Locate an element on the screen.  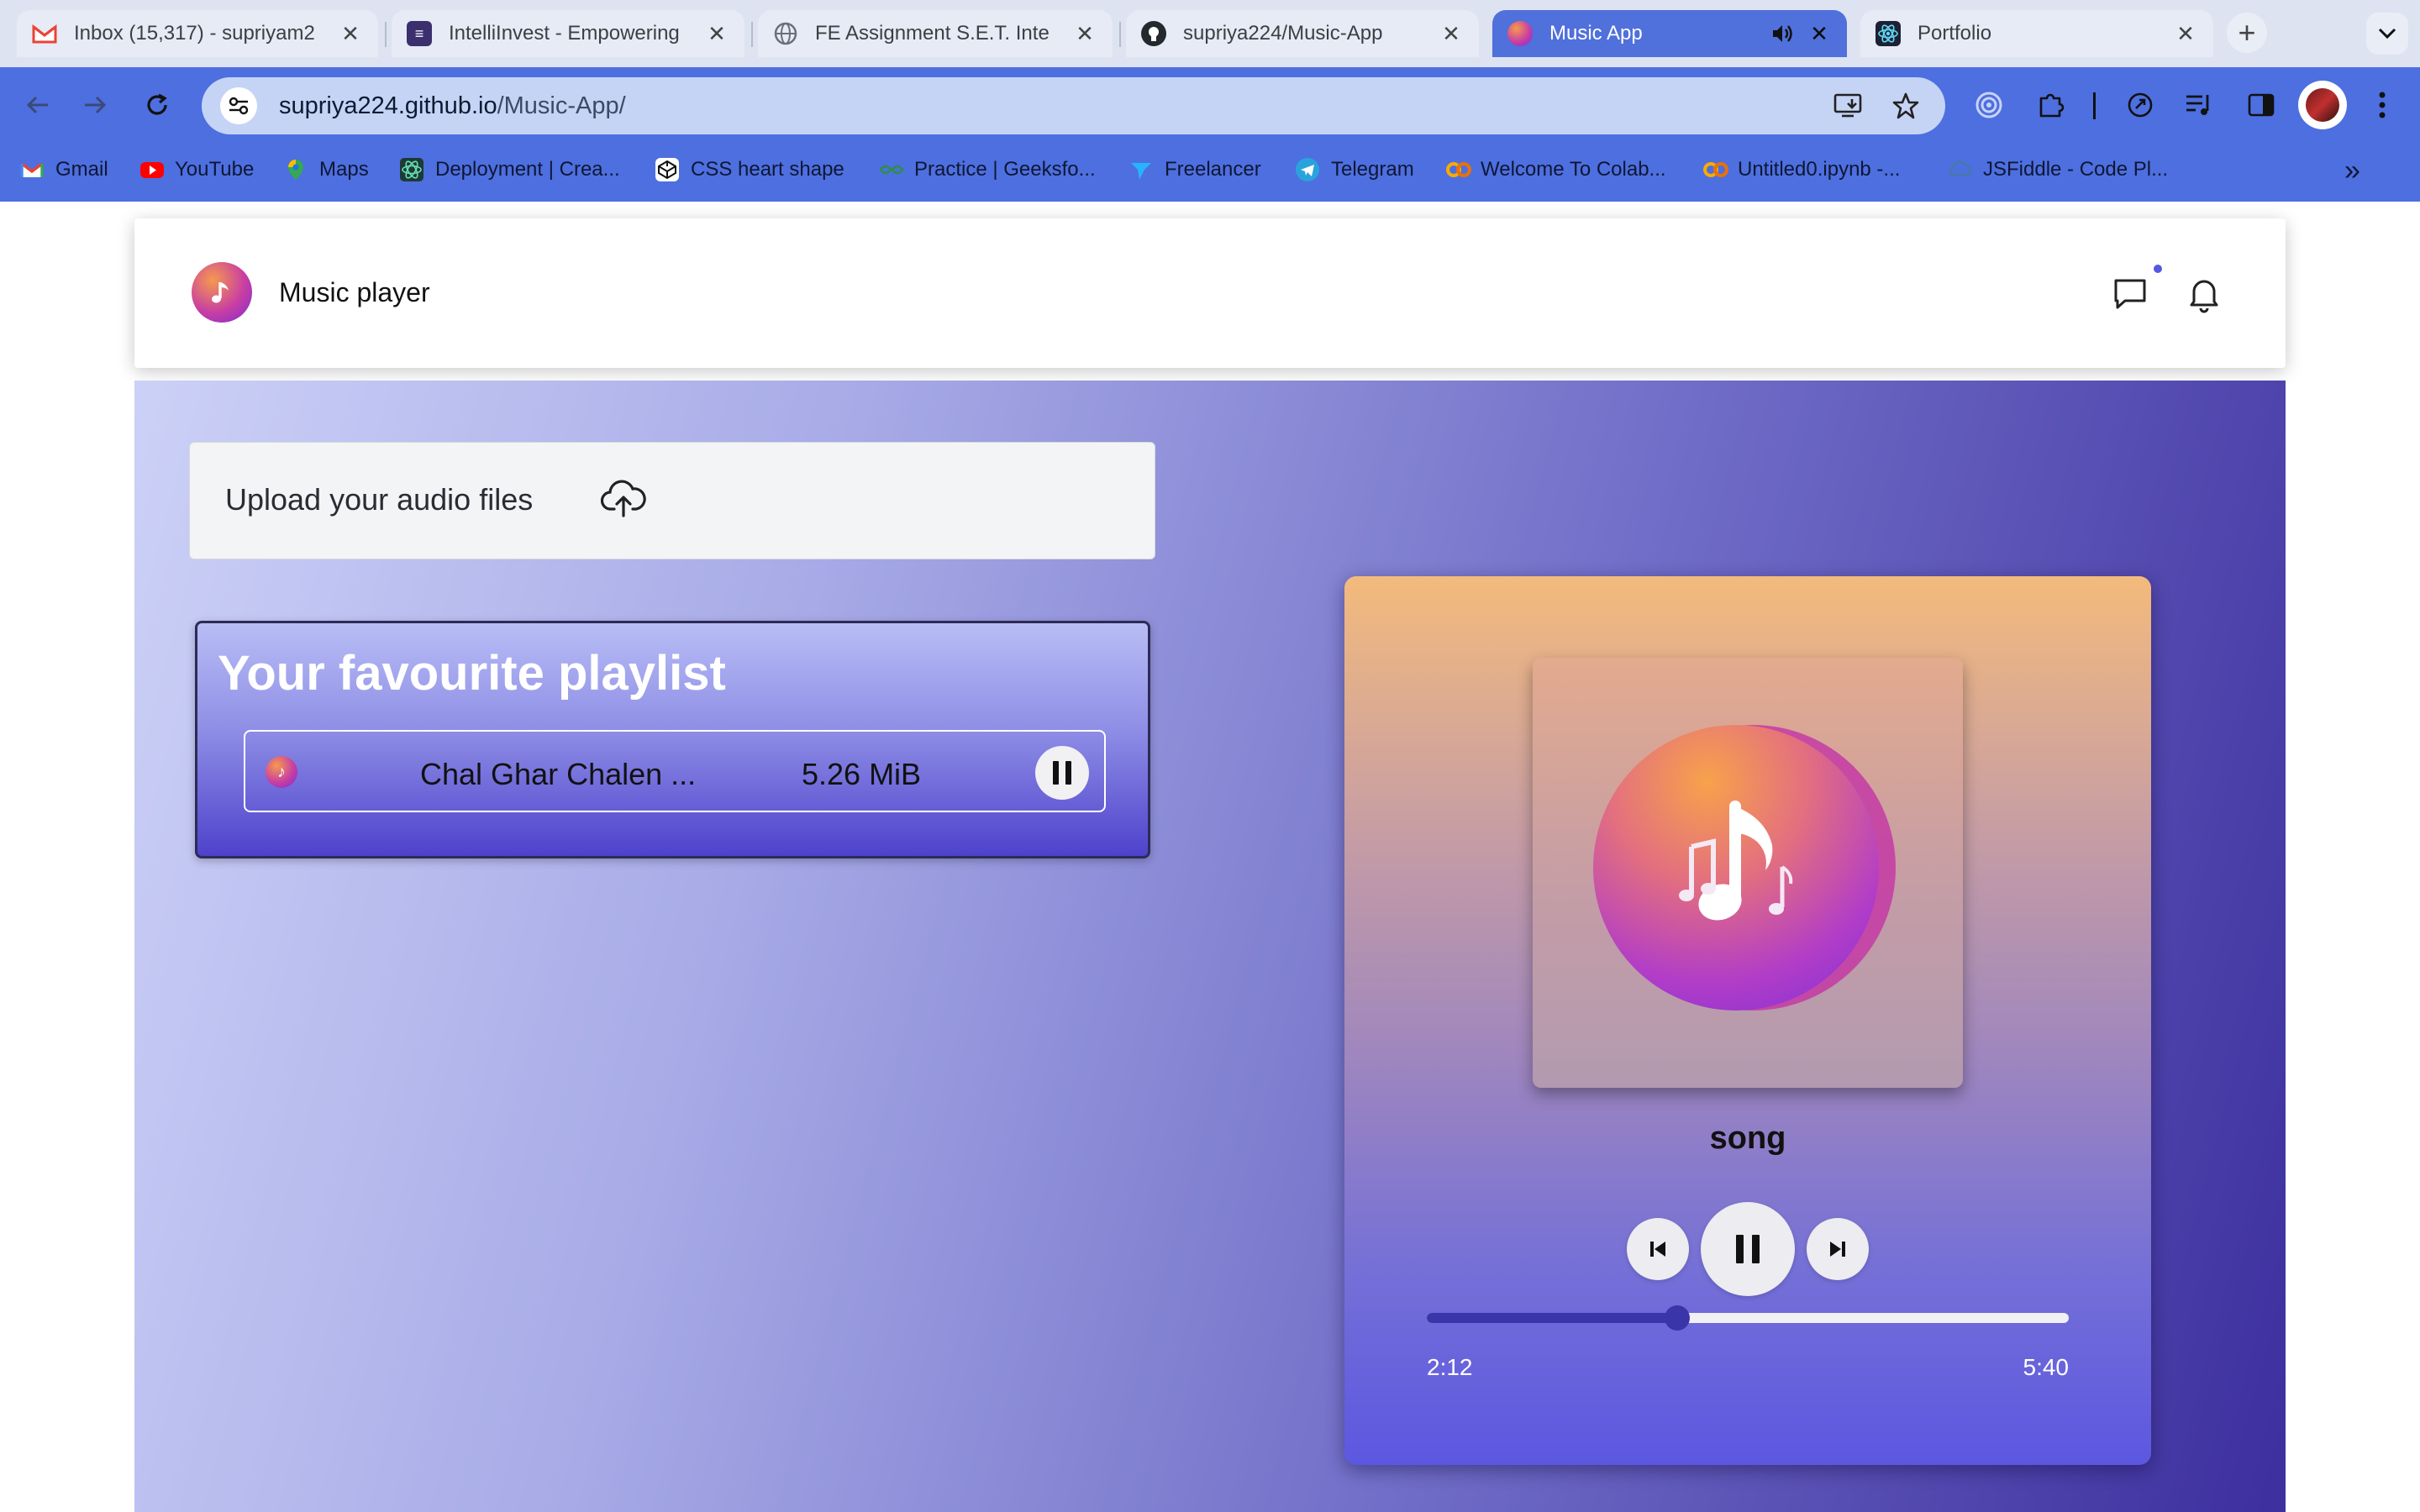
arrow-left-icon is located at coordinates (37, 105).